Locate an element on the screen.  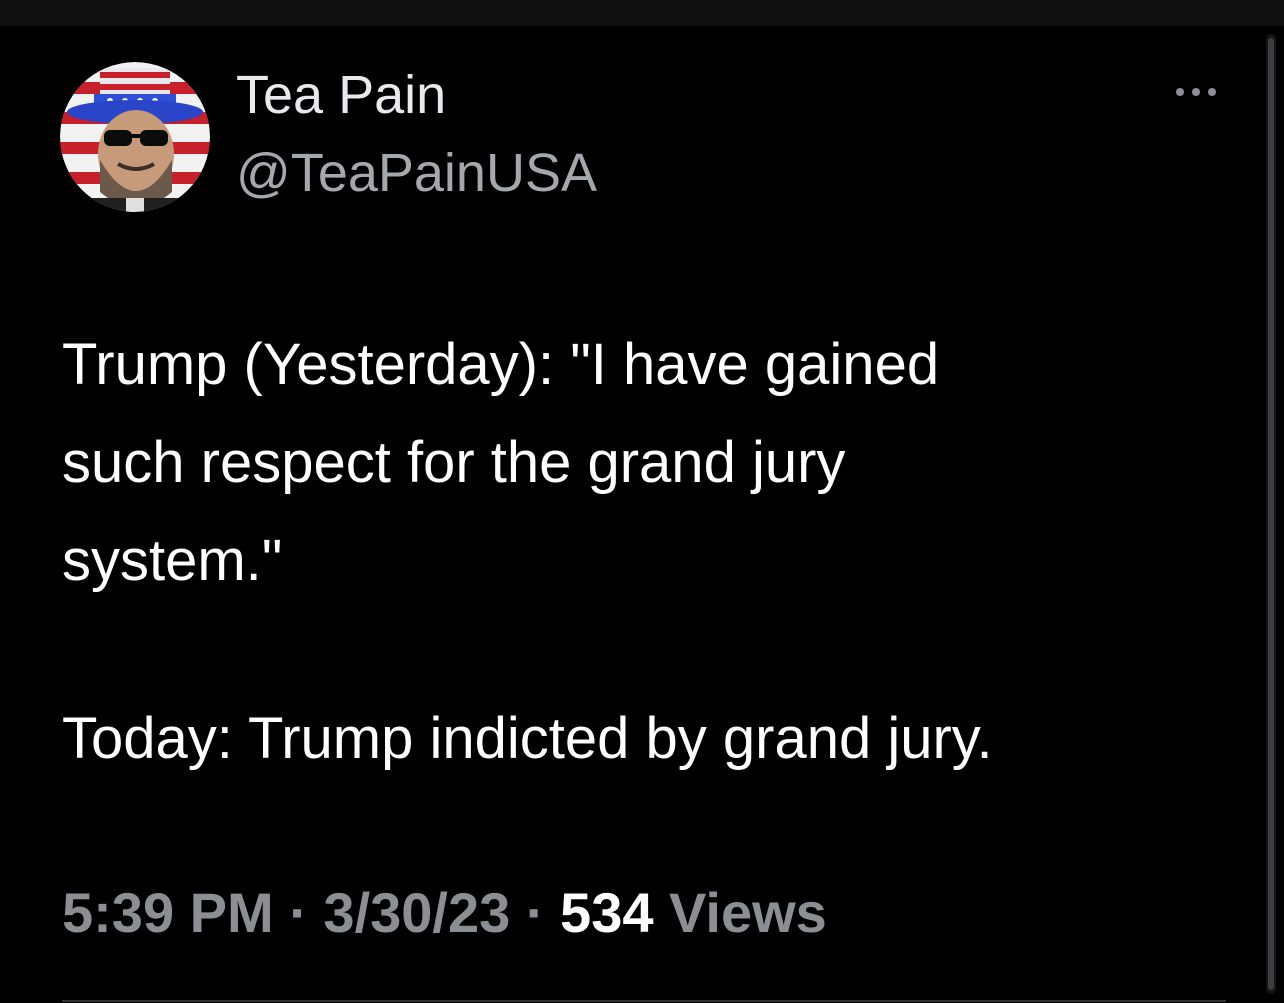
avatar-uncle-sam-hat-icon is located at coordinates (135, 137).